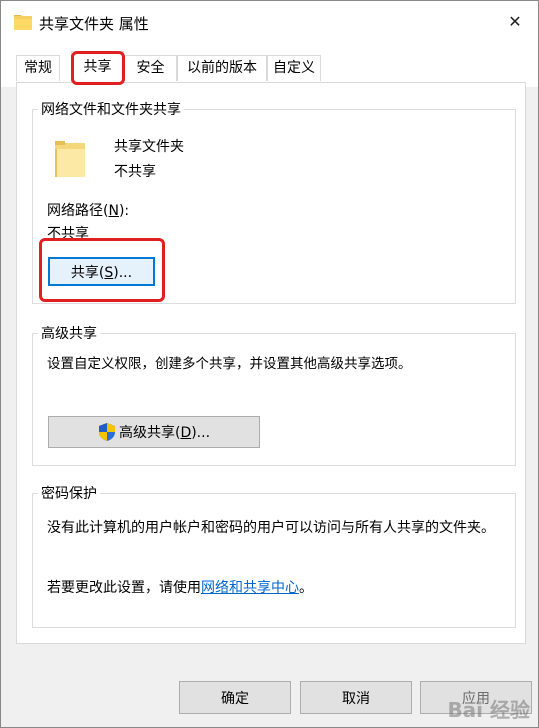 This screenshot has width=539, height=728. I want to click on ok-button-label: 确定, so click(235, 698).